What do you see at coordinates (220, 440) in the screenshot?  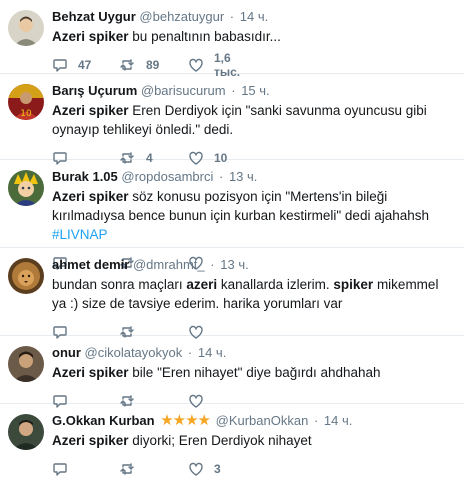 I see `tweet-text-body: diyorki; Eren Derdiyok nihayet` at bounding box center [220, 440].